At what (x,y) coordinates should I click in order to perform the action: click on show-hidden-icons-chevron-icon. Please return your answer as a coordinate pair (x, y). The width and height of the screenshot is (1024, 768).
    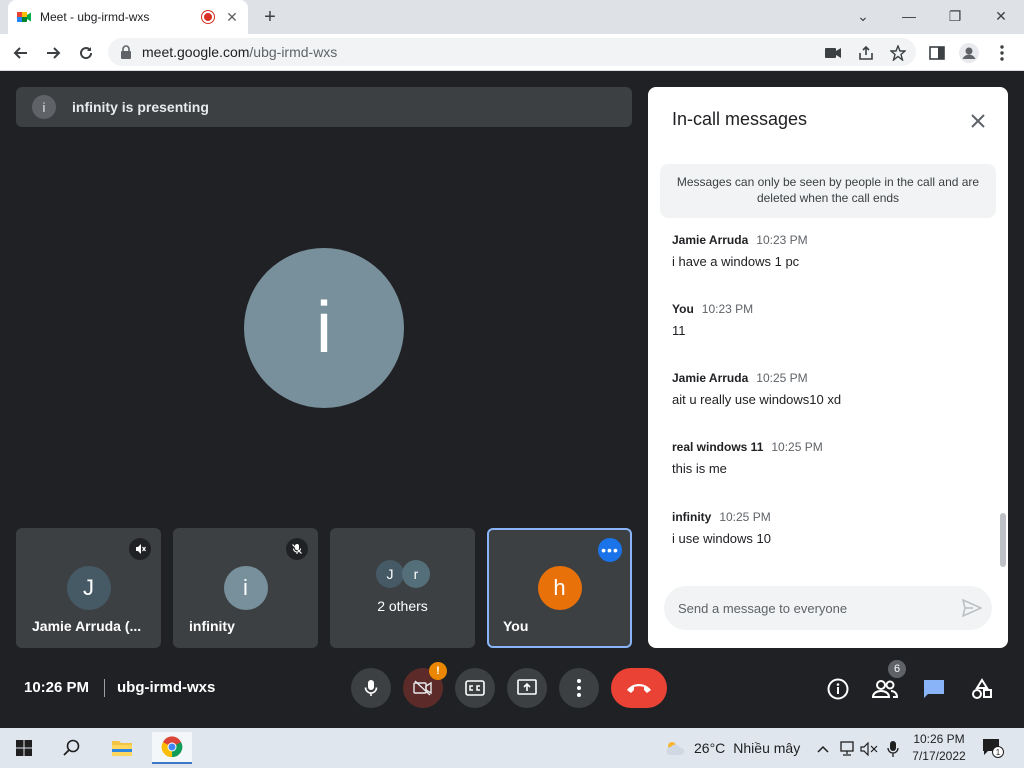
    Looking at the image, I should click on (823, 749).